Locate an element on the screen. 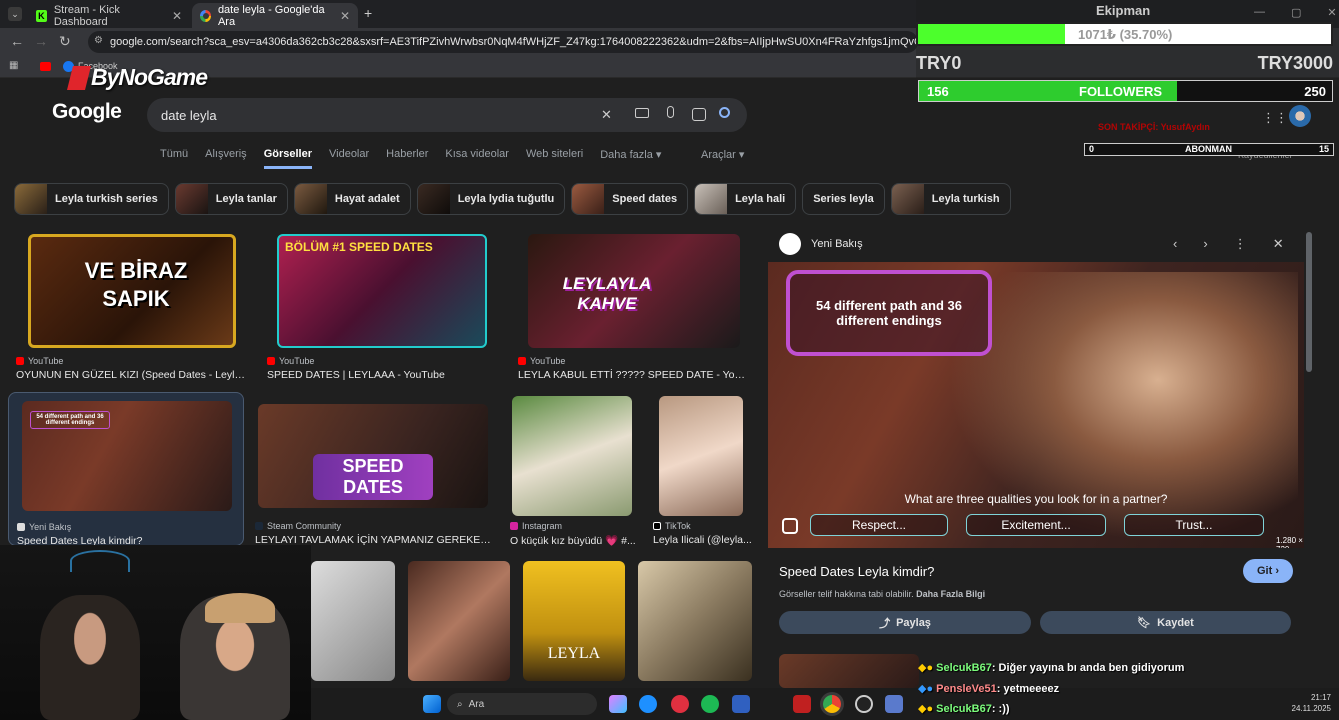 The width and height of the screenshot is (1339, 720). new-tab-button: + is located at coordinates (368, 13).